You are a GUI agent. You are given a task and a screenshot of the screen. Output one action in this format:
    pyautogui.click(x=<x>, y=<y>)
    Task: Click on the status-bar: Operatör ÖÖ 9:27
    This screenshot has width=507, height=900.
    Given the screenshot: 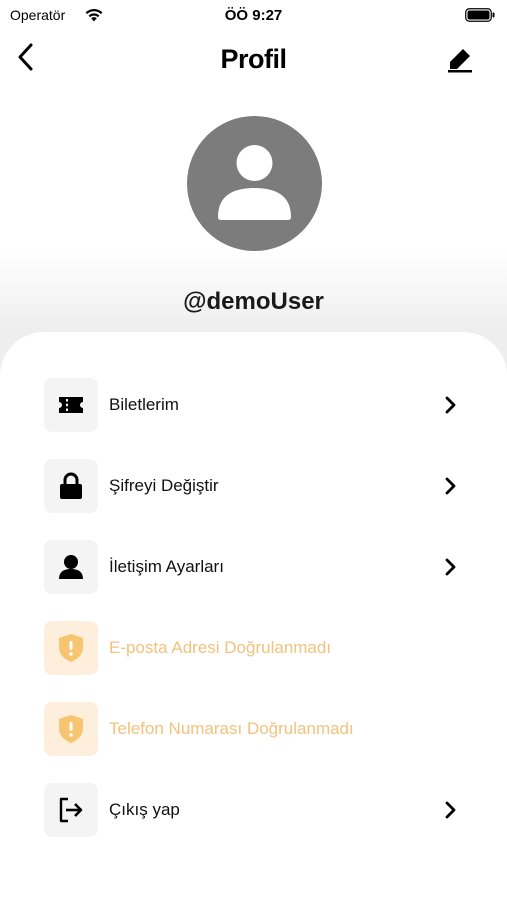 What is the action you would take?
    pyautogui.click(x=253, y=15)
    